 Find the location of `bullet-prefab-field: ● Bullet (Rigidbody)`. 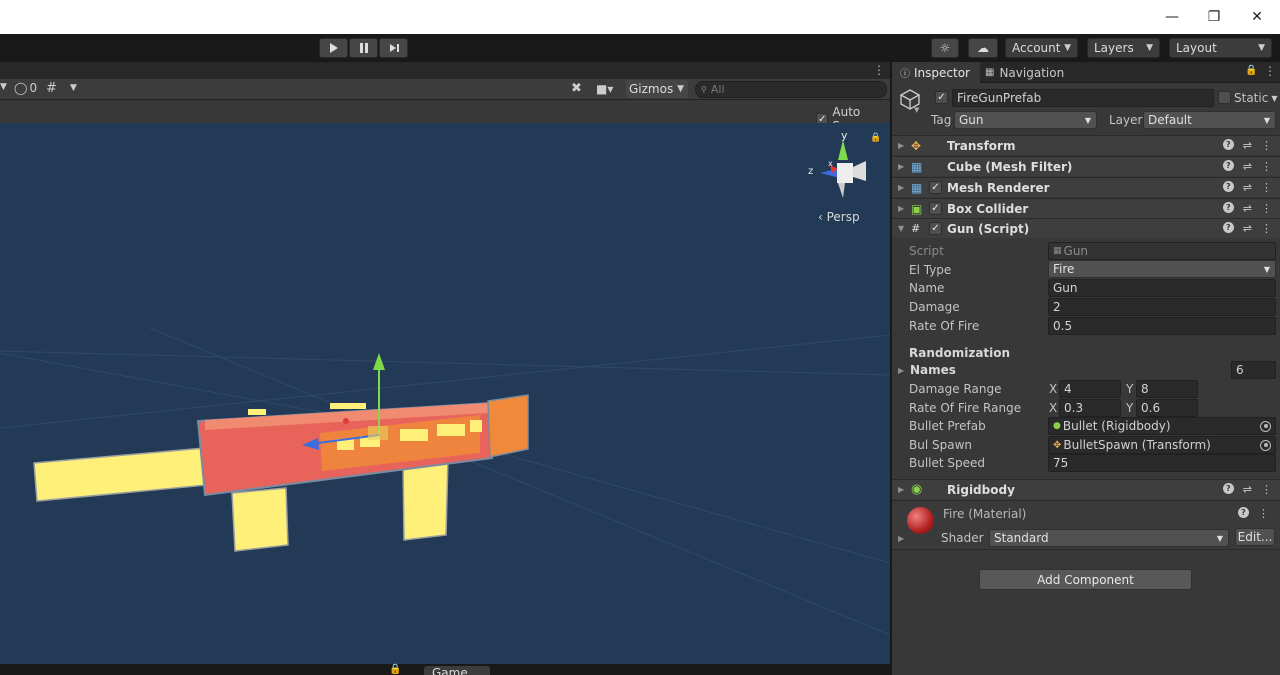

bullet-prefab-field: ● Bullet (Rigidbody) is located at coordinates (1162, 426).